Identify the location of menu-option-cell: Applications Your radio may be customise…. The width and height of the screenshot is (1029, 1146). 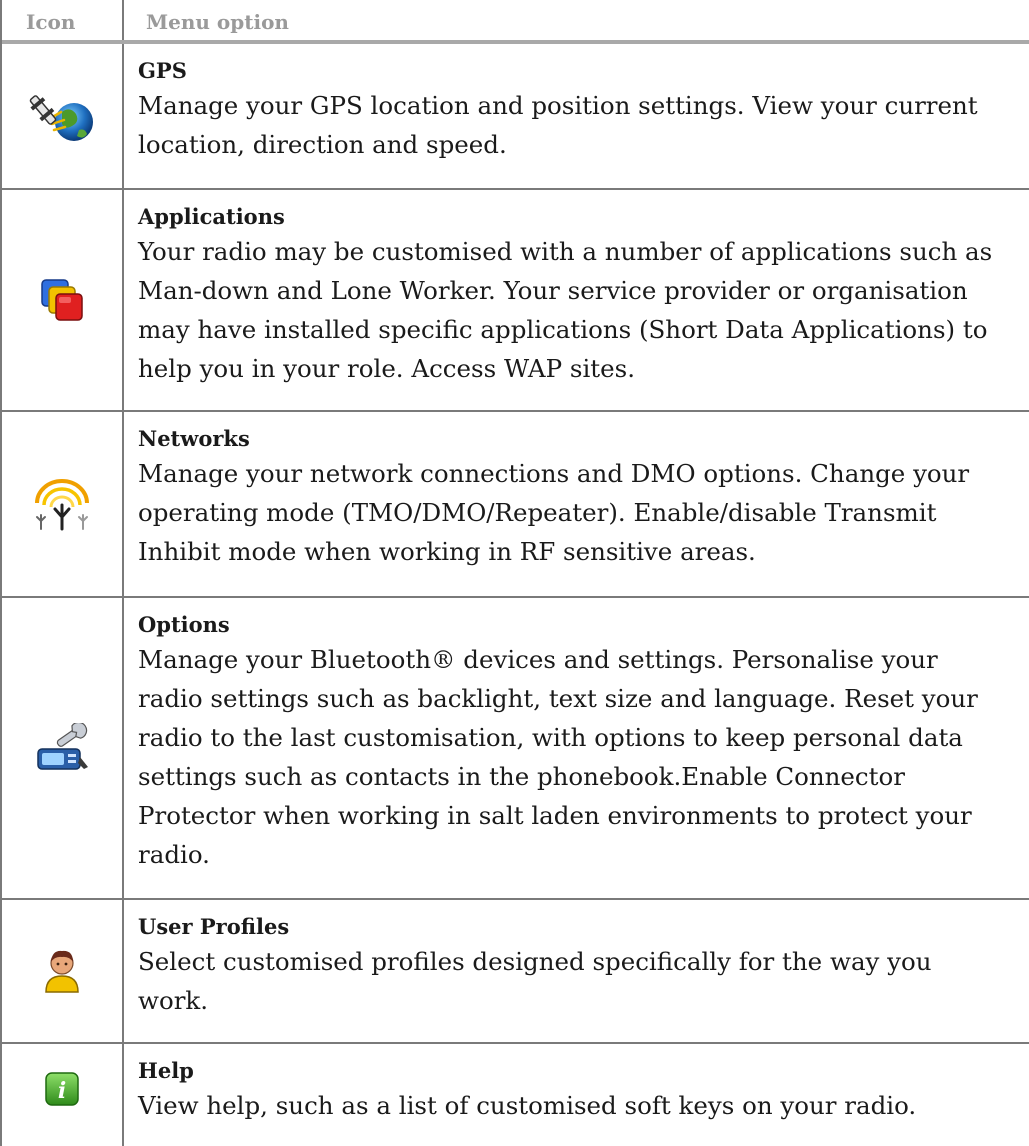
(571, 295).